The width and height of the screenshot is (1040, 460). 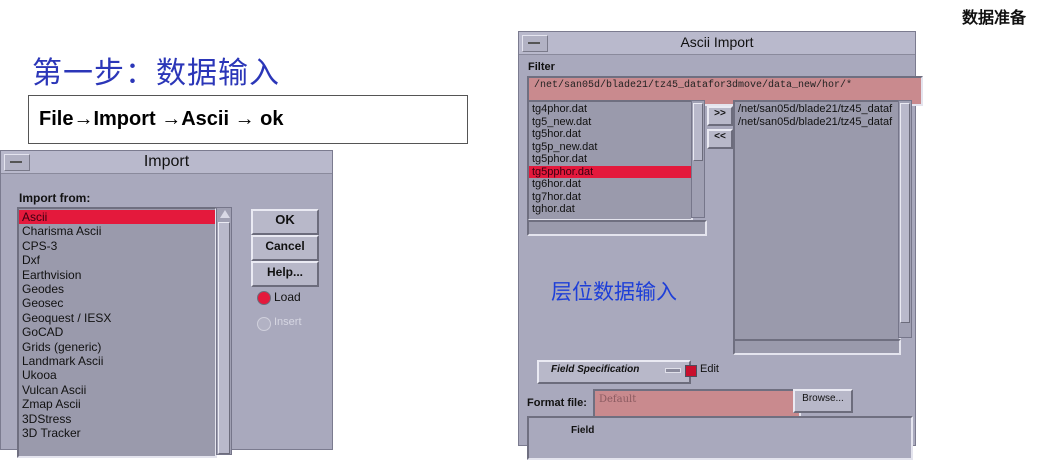 What do you see at coordinates (617, 228) in the screenshot?
I see `file-list-hscroll` at bounding box center [617, 228].